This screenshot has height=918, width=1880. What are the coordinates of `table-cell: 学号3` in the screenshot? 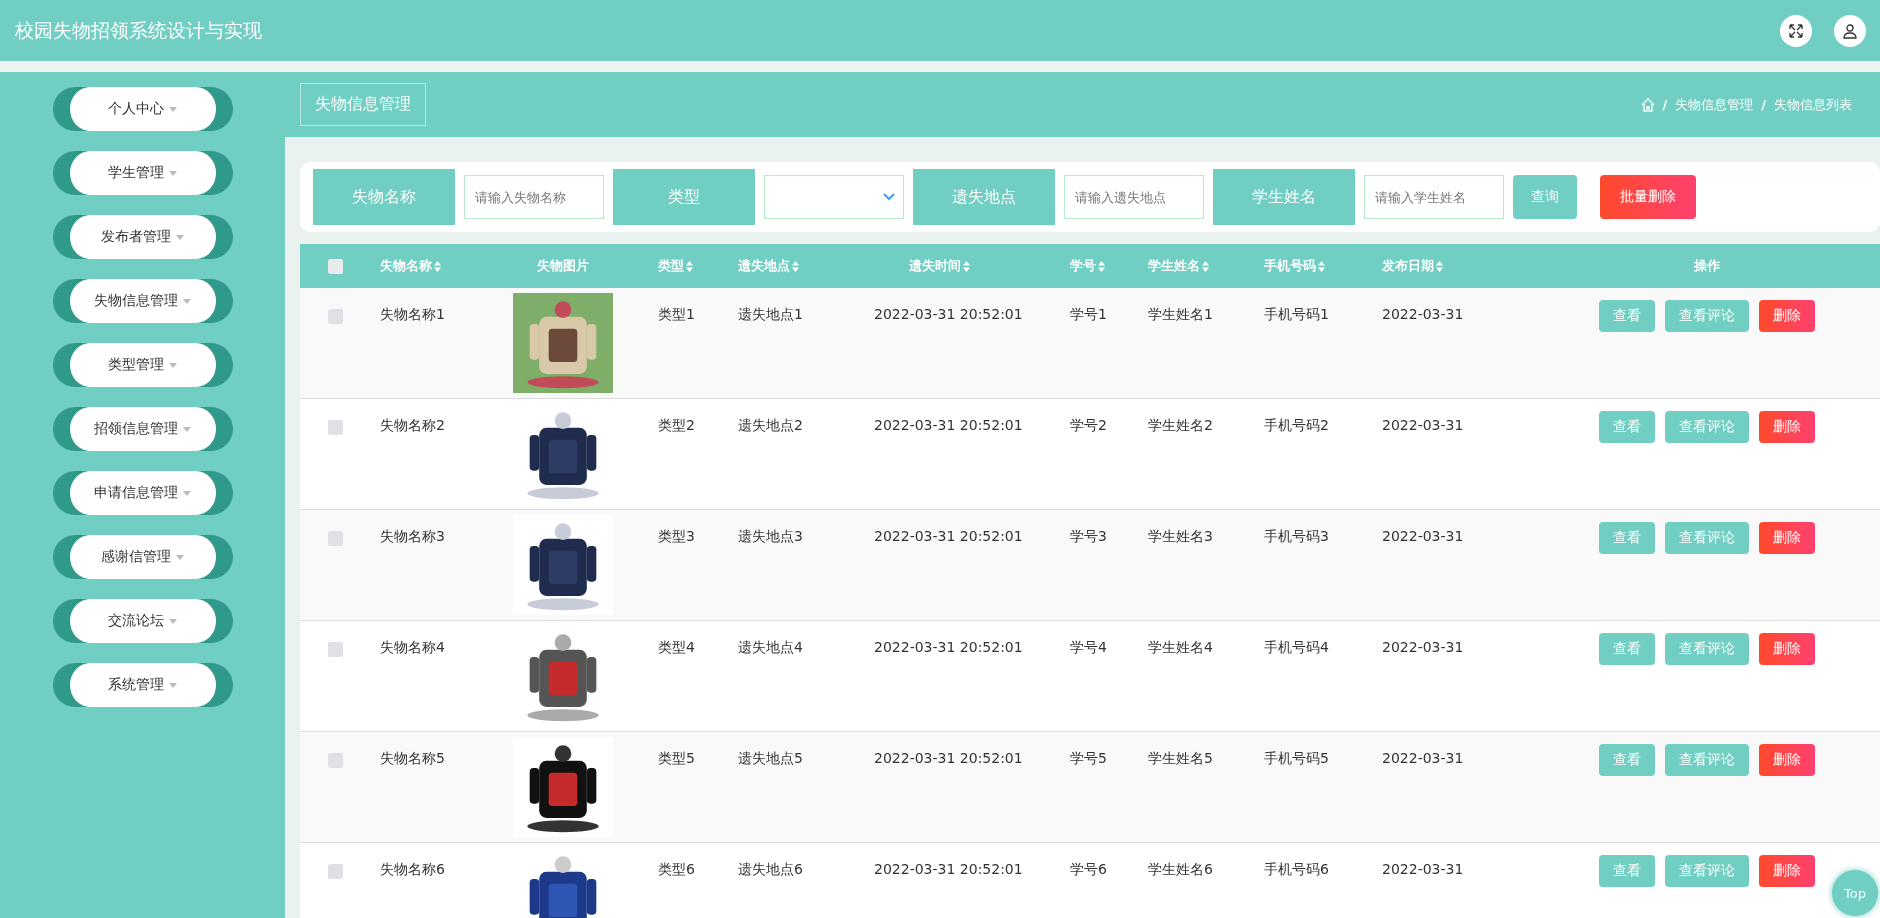 It's located at (1088, 537).